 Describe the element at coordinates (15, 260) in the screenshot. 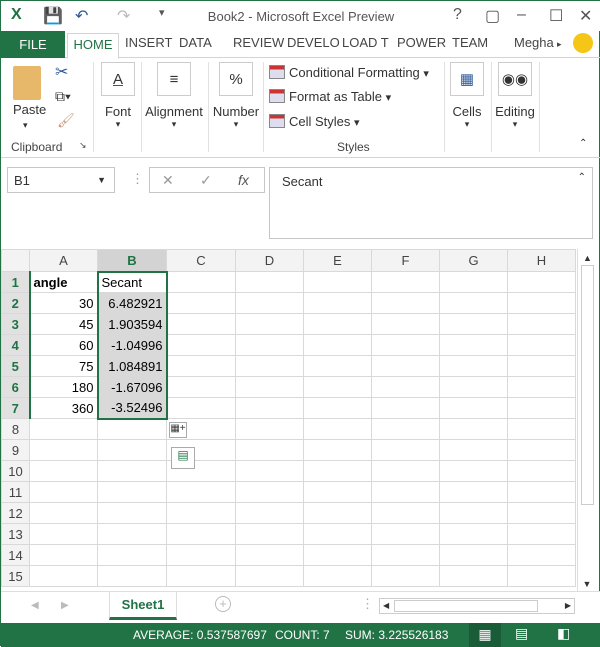

I see `select-all-corner` at that location.